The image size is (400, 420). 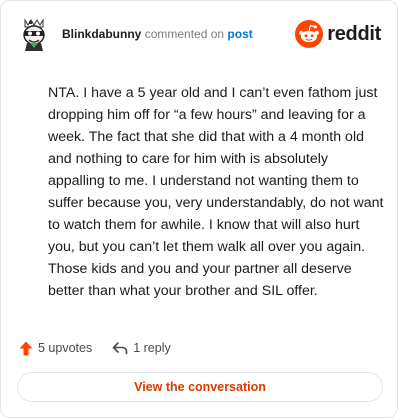 What do you see at coordinates (26, 348) in the screenshot?
I see `upvote-arrow-icon` at bounding box center [26, 348].